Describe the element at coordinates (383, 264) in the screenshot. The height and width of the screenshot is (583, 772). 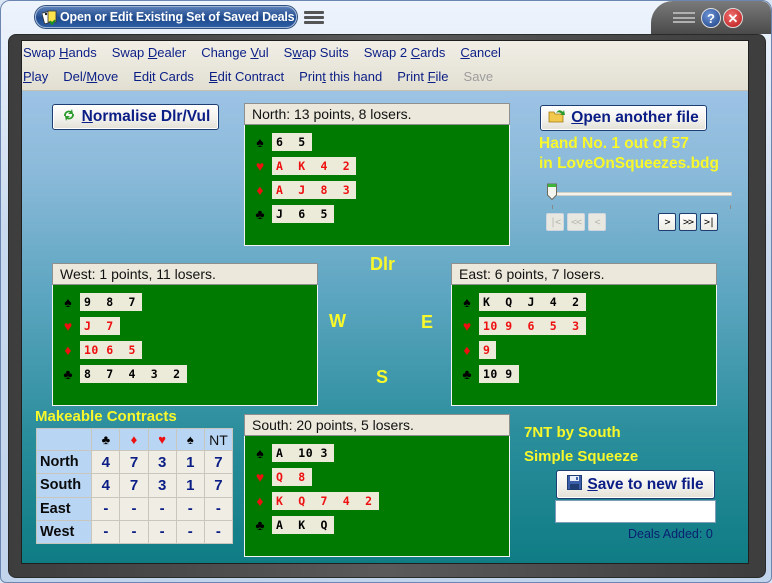
I see `dealer-indicator: Dlr` at that location.